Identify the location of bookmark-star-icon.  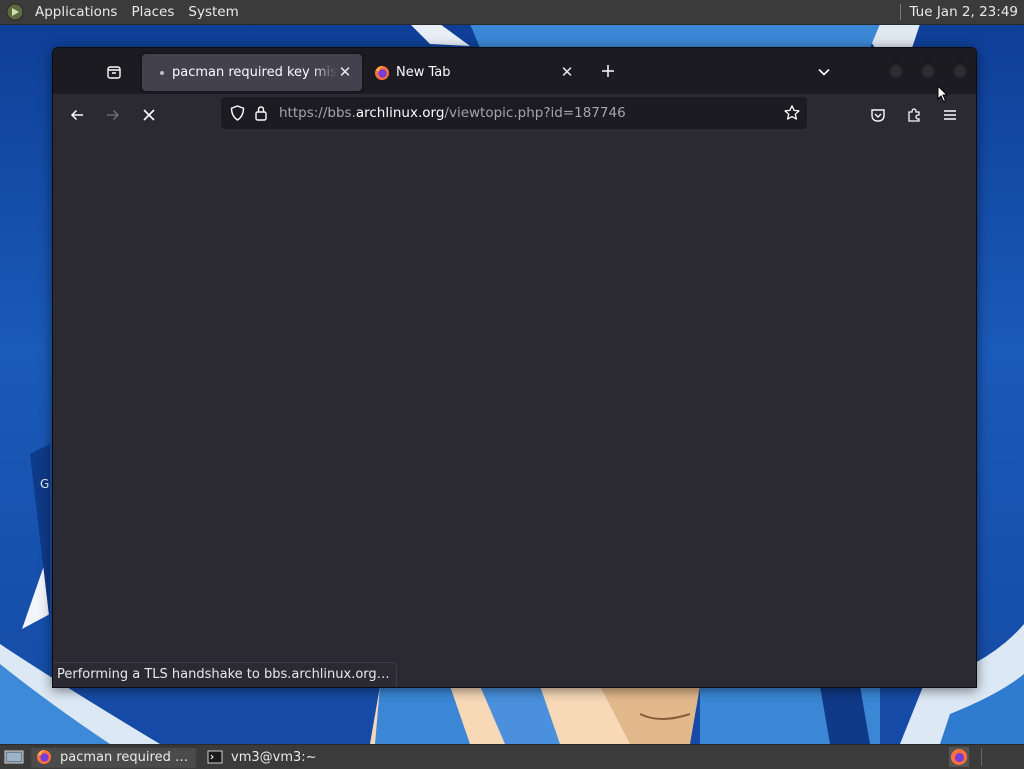
(792, 113).